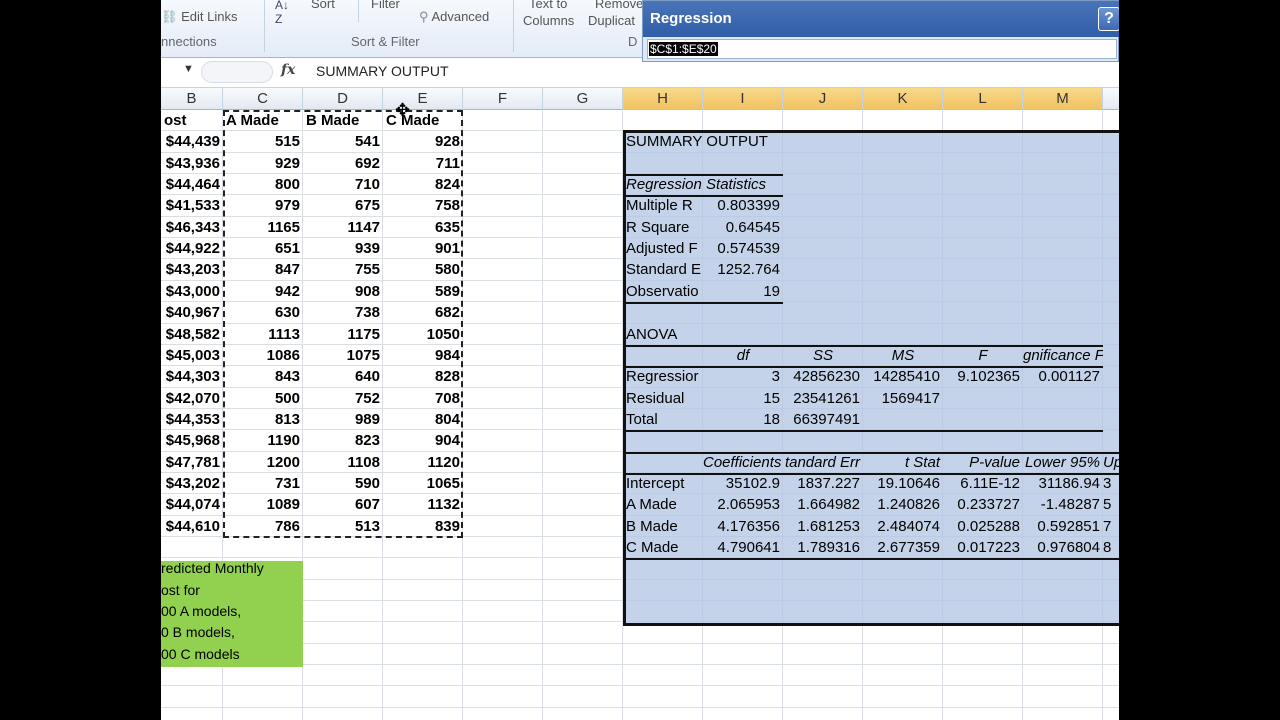 The width and height of the screenshot is (1280, 720). What do you see at coordinates (343, 120) in the screenshot?
I see `table-header-cell: B Made` at bounding box center [343, 120].